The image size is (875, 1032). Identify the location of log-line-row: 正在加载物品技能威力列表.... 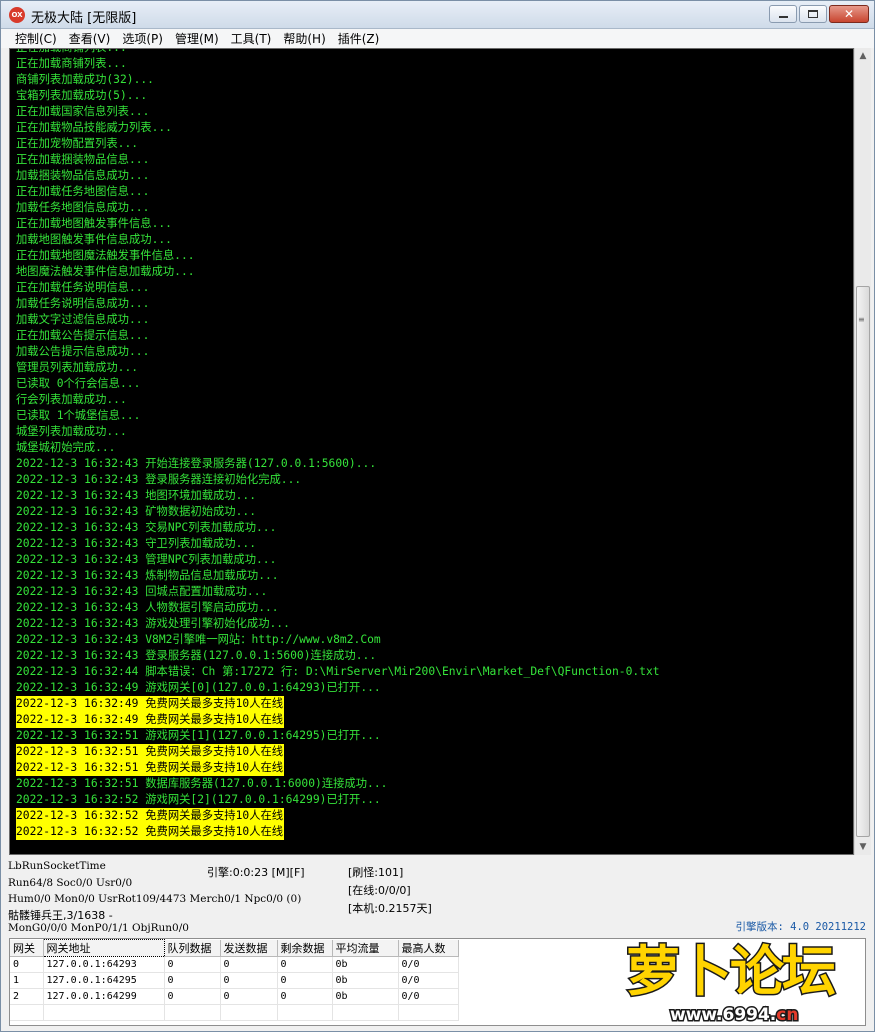
(338, 128).